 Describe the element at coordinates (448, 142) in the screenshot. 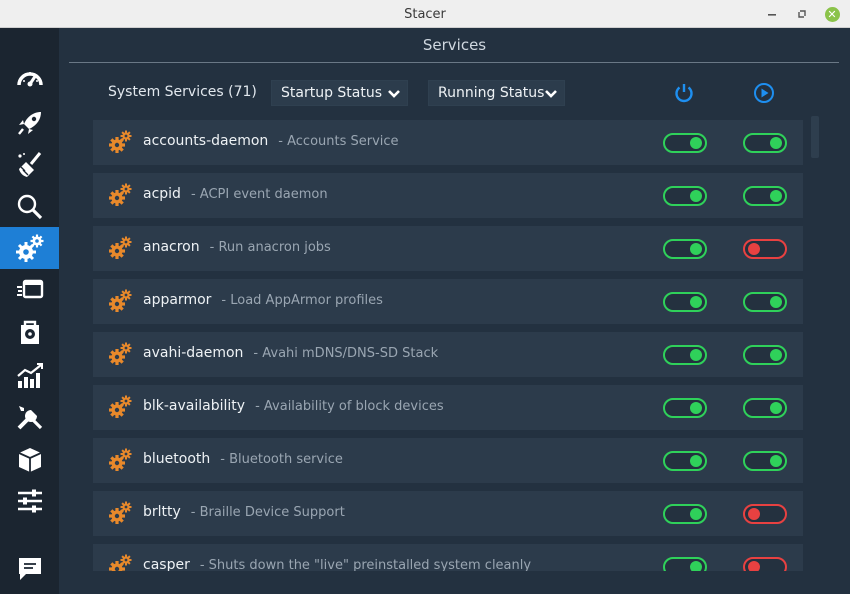

I see `table-row: accounts-daemon - Accounts Service` at that location.